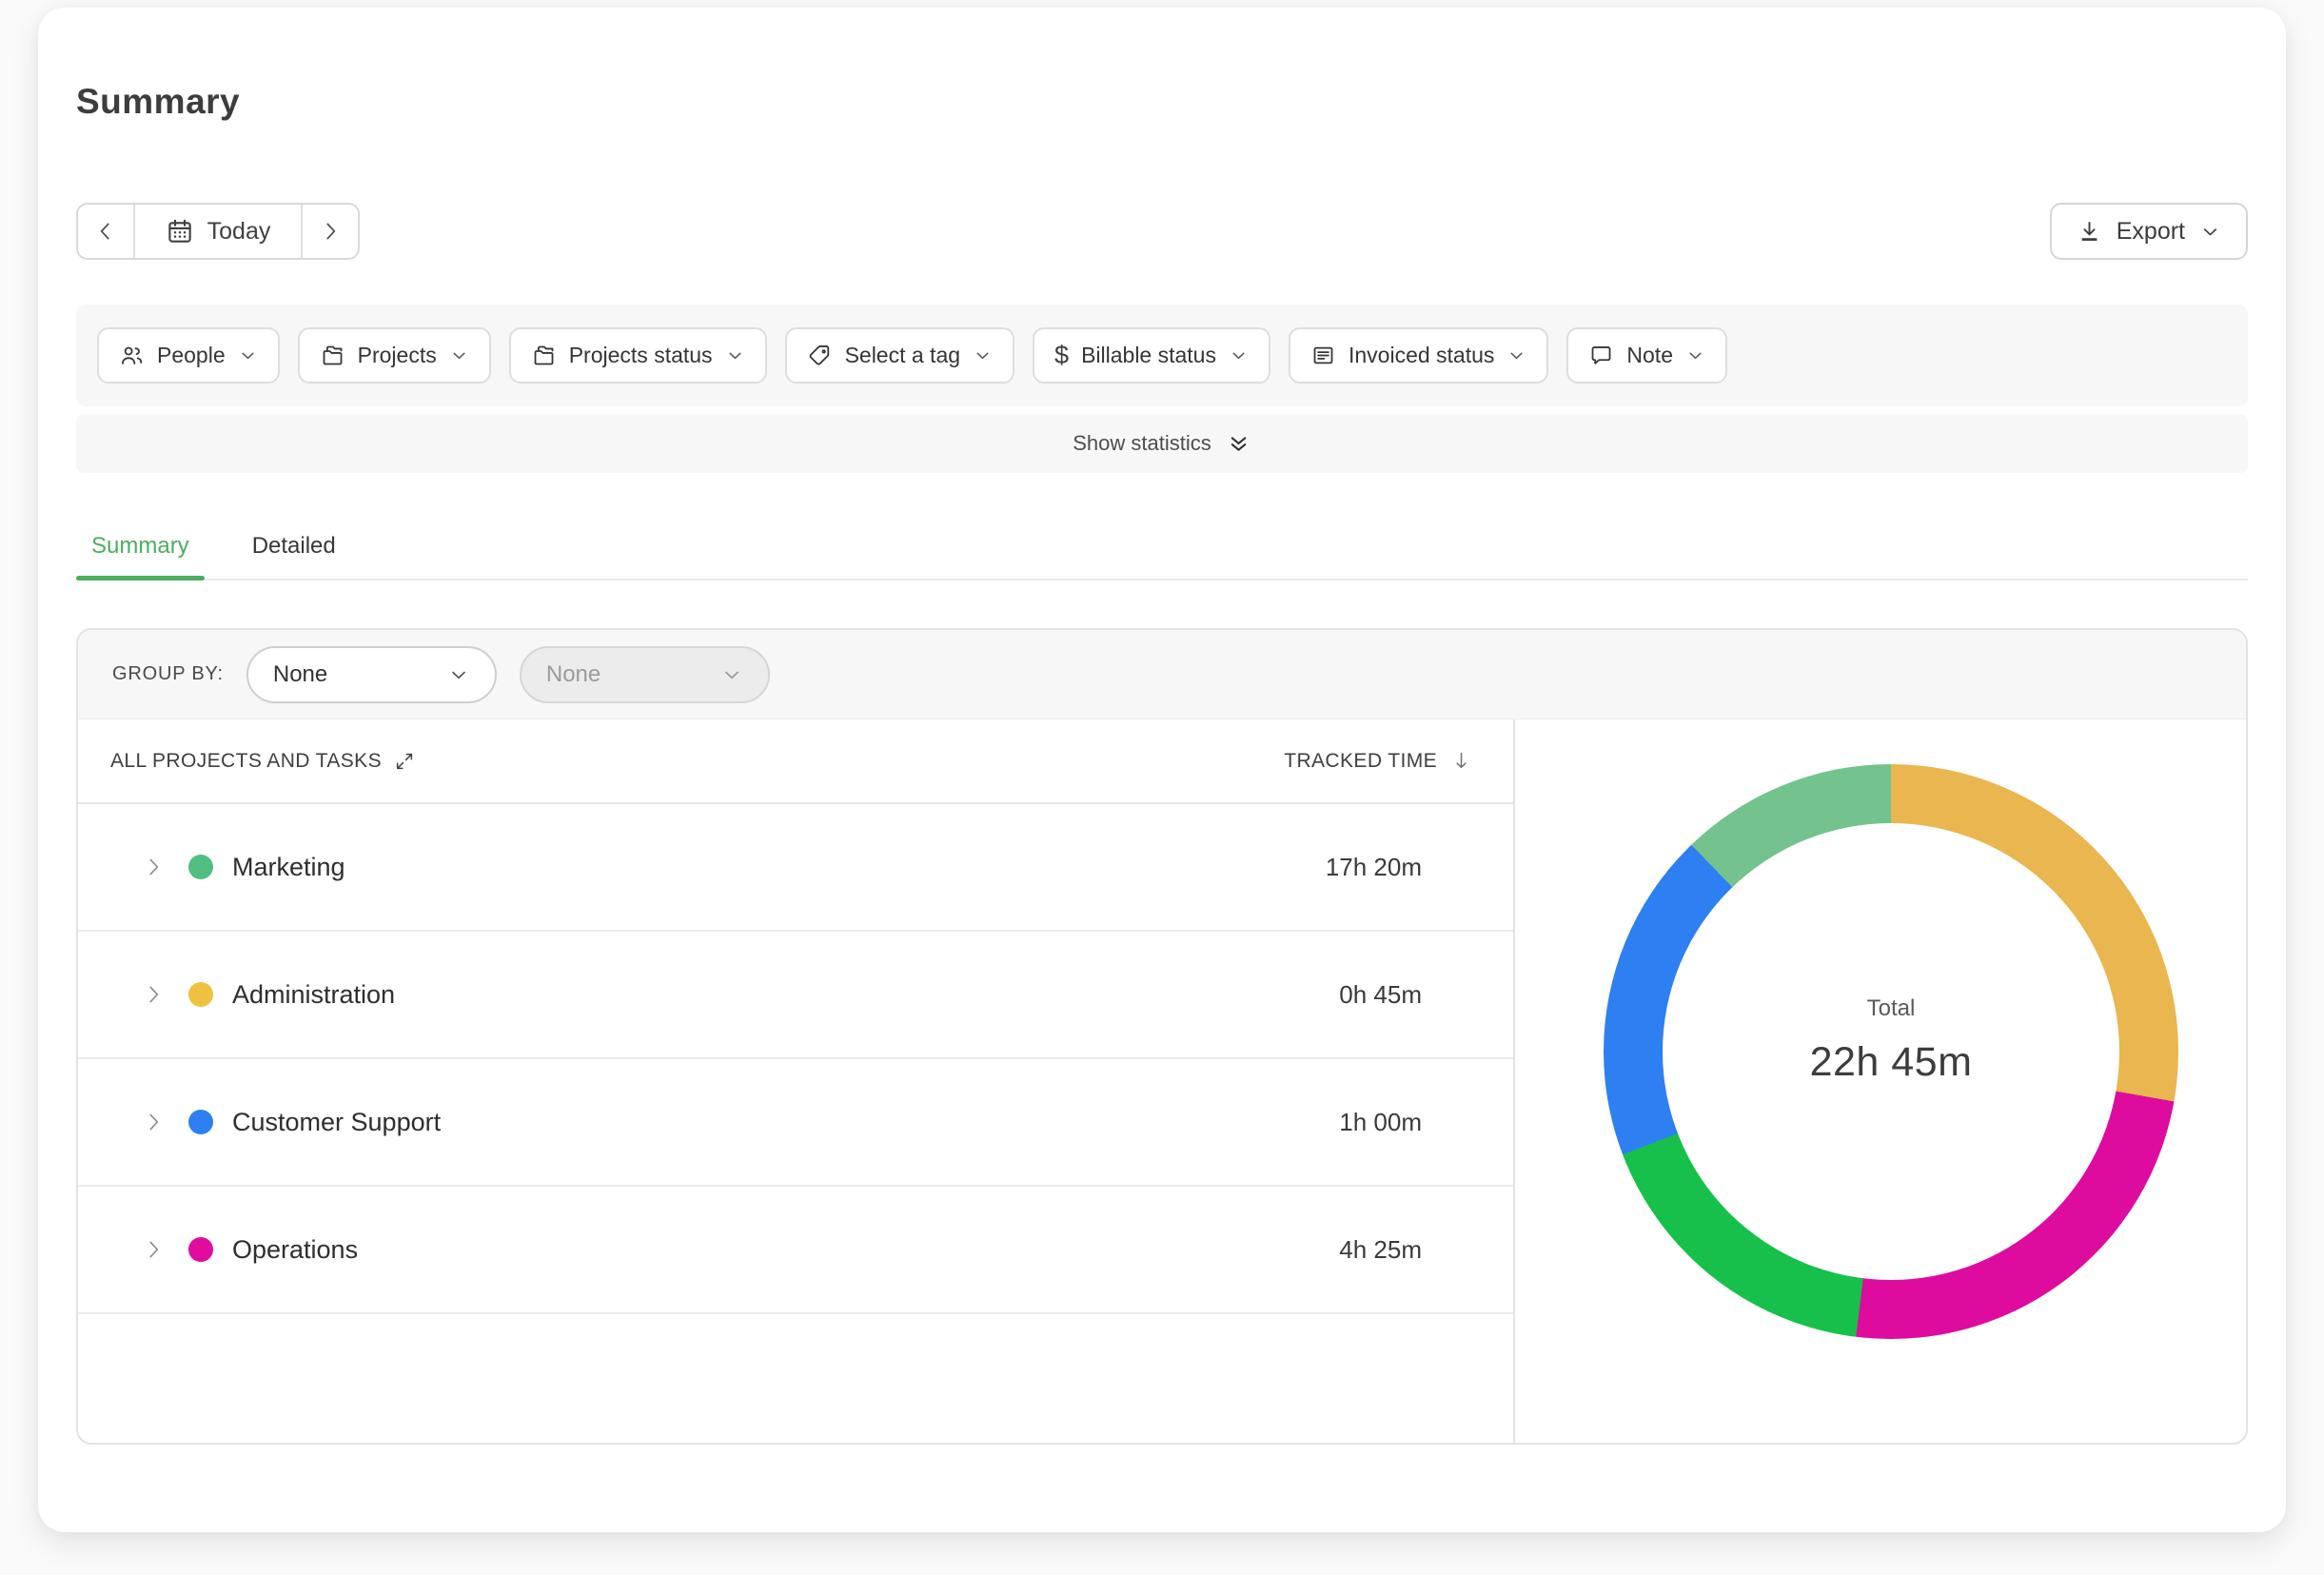 The height and width of the screenshot is (1575, 2324). Describe the element at coordinates (1239, 444) in the screenshot. I see `double-chevron-down-icon` at that location.